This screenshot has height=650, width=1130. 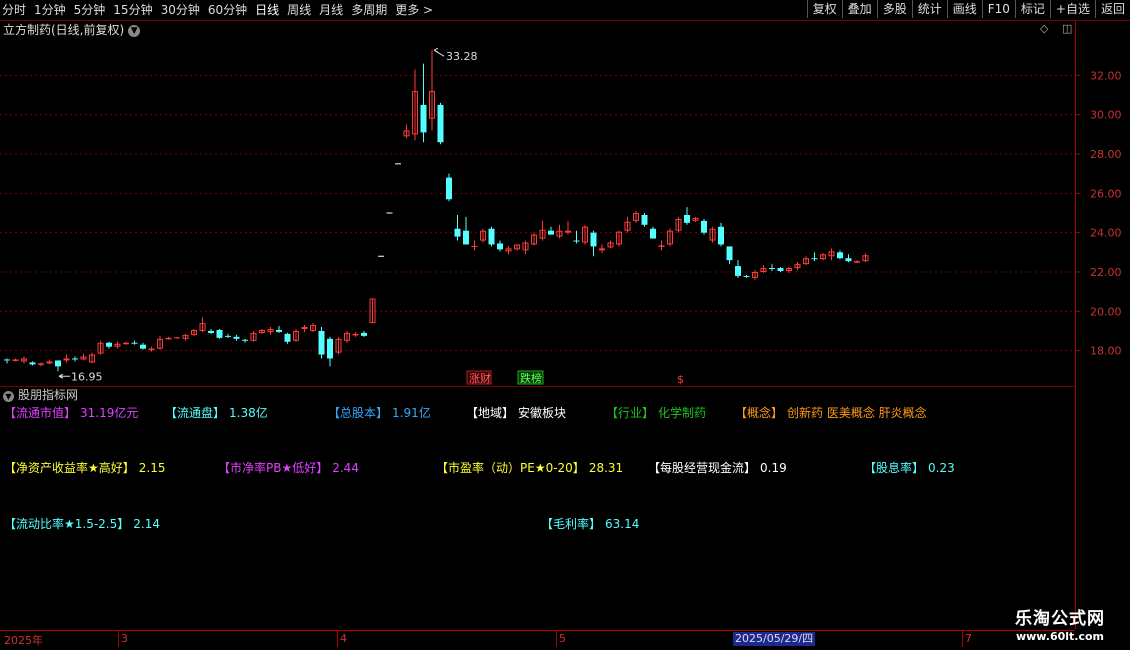 I want to click on price-axis-labels: 32.00 30.00 28.00 26.00 24.00 22.00 20.00 18.00, so click(x=1106, y=213).